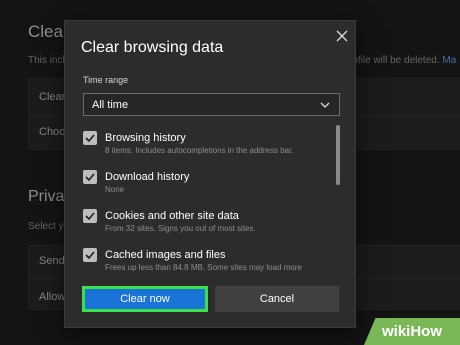 This screenshot has height=345, width=460. What do you see at coordinates (115, 189) in the screenshot?
I see `download-history-description: None` at bounding box center [115, 189].